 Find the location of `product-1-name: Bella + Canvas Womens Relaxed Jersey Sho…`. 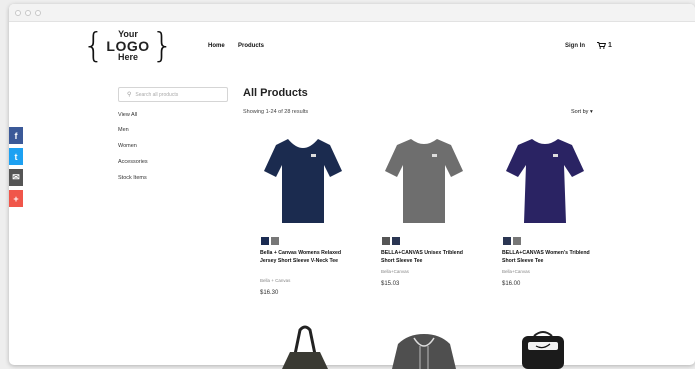

product-1-name: Bella + Canvas Womens Relaxed Jersey Sho… is located at coordinates (304, 257).